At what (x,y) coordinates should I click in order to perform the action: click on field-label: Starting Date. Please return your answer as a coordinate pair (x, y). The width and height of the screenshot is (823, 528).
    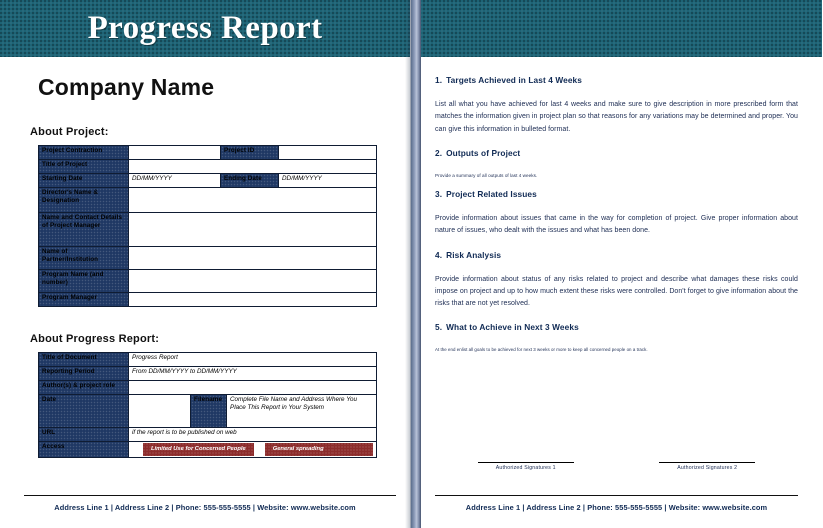
    Looking at the image, I should click on (83, 180).